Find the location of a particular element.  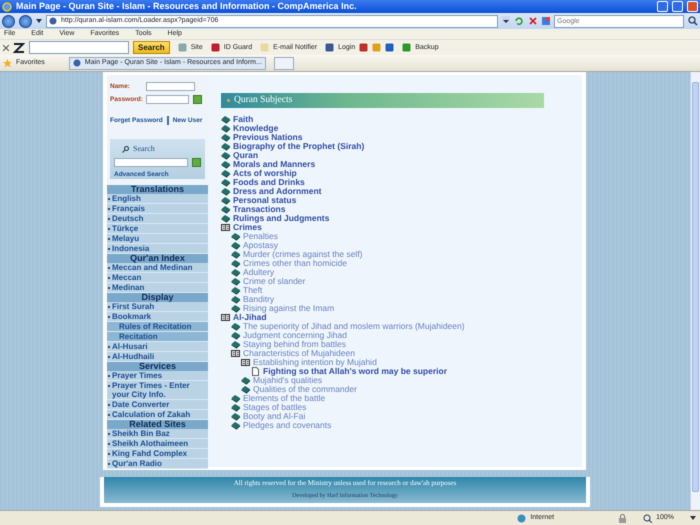

subject-link: Stages of battles is located at coordinates (402, 407).